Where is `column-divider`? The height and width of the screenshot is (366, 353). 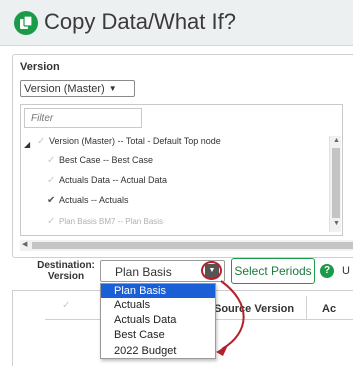
column-divider is located at coordinates (306, 308).